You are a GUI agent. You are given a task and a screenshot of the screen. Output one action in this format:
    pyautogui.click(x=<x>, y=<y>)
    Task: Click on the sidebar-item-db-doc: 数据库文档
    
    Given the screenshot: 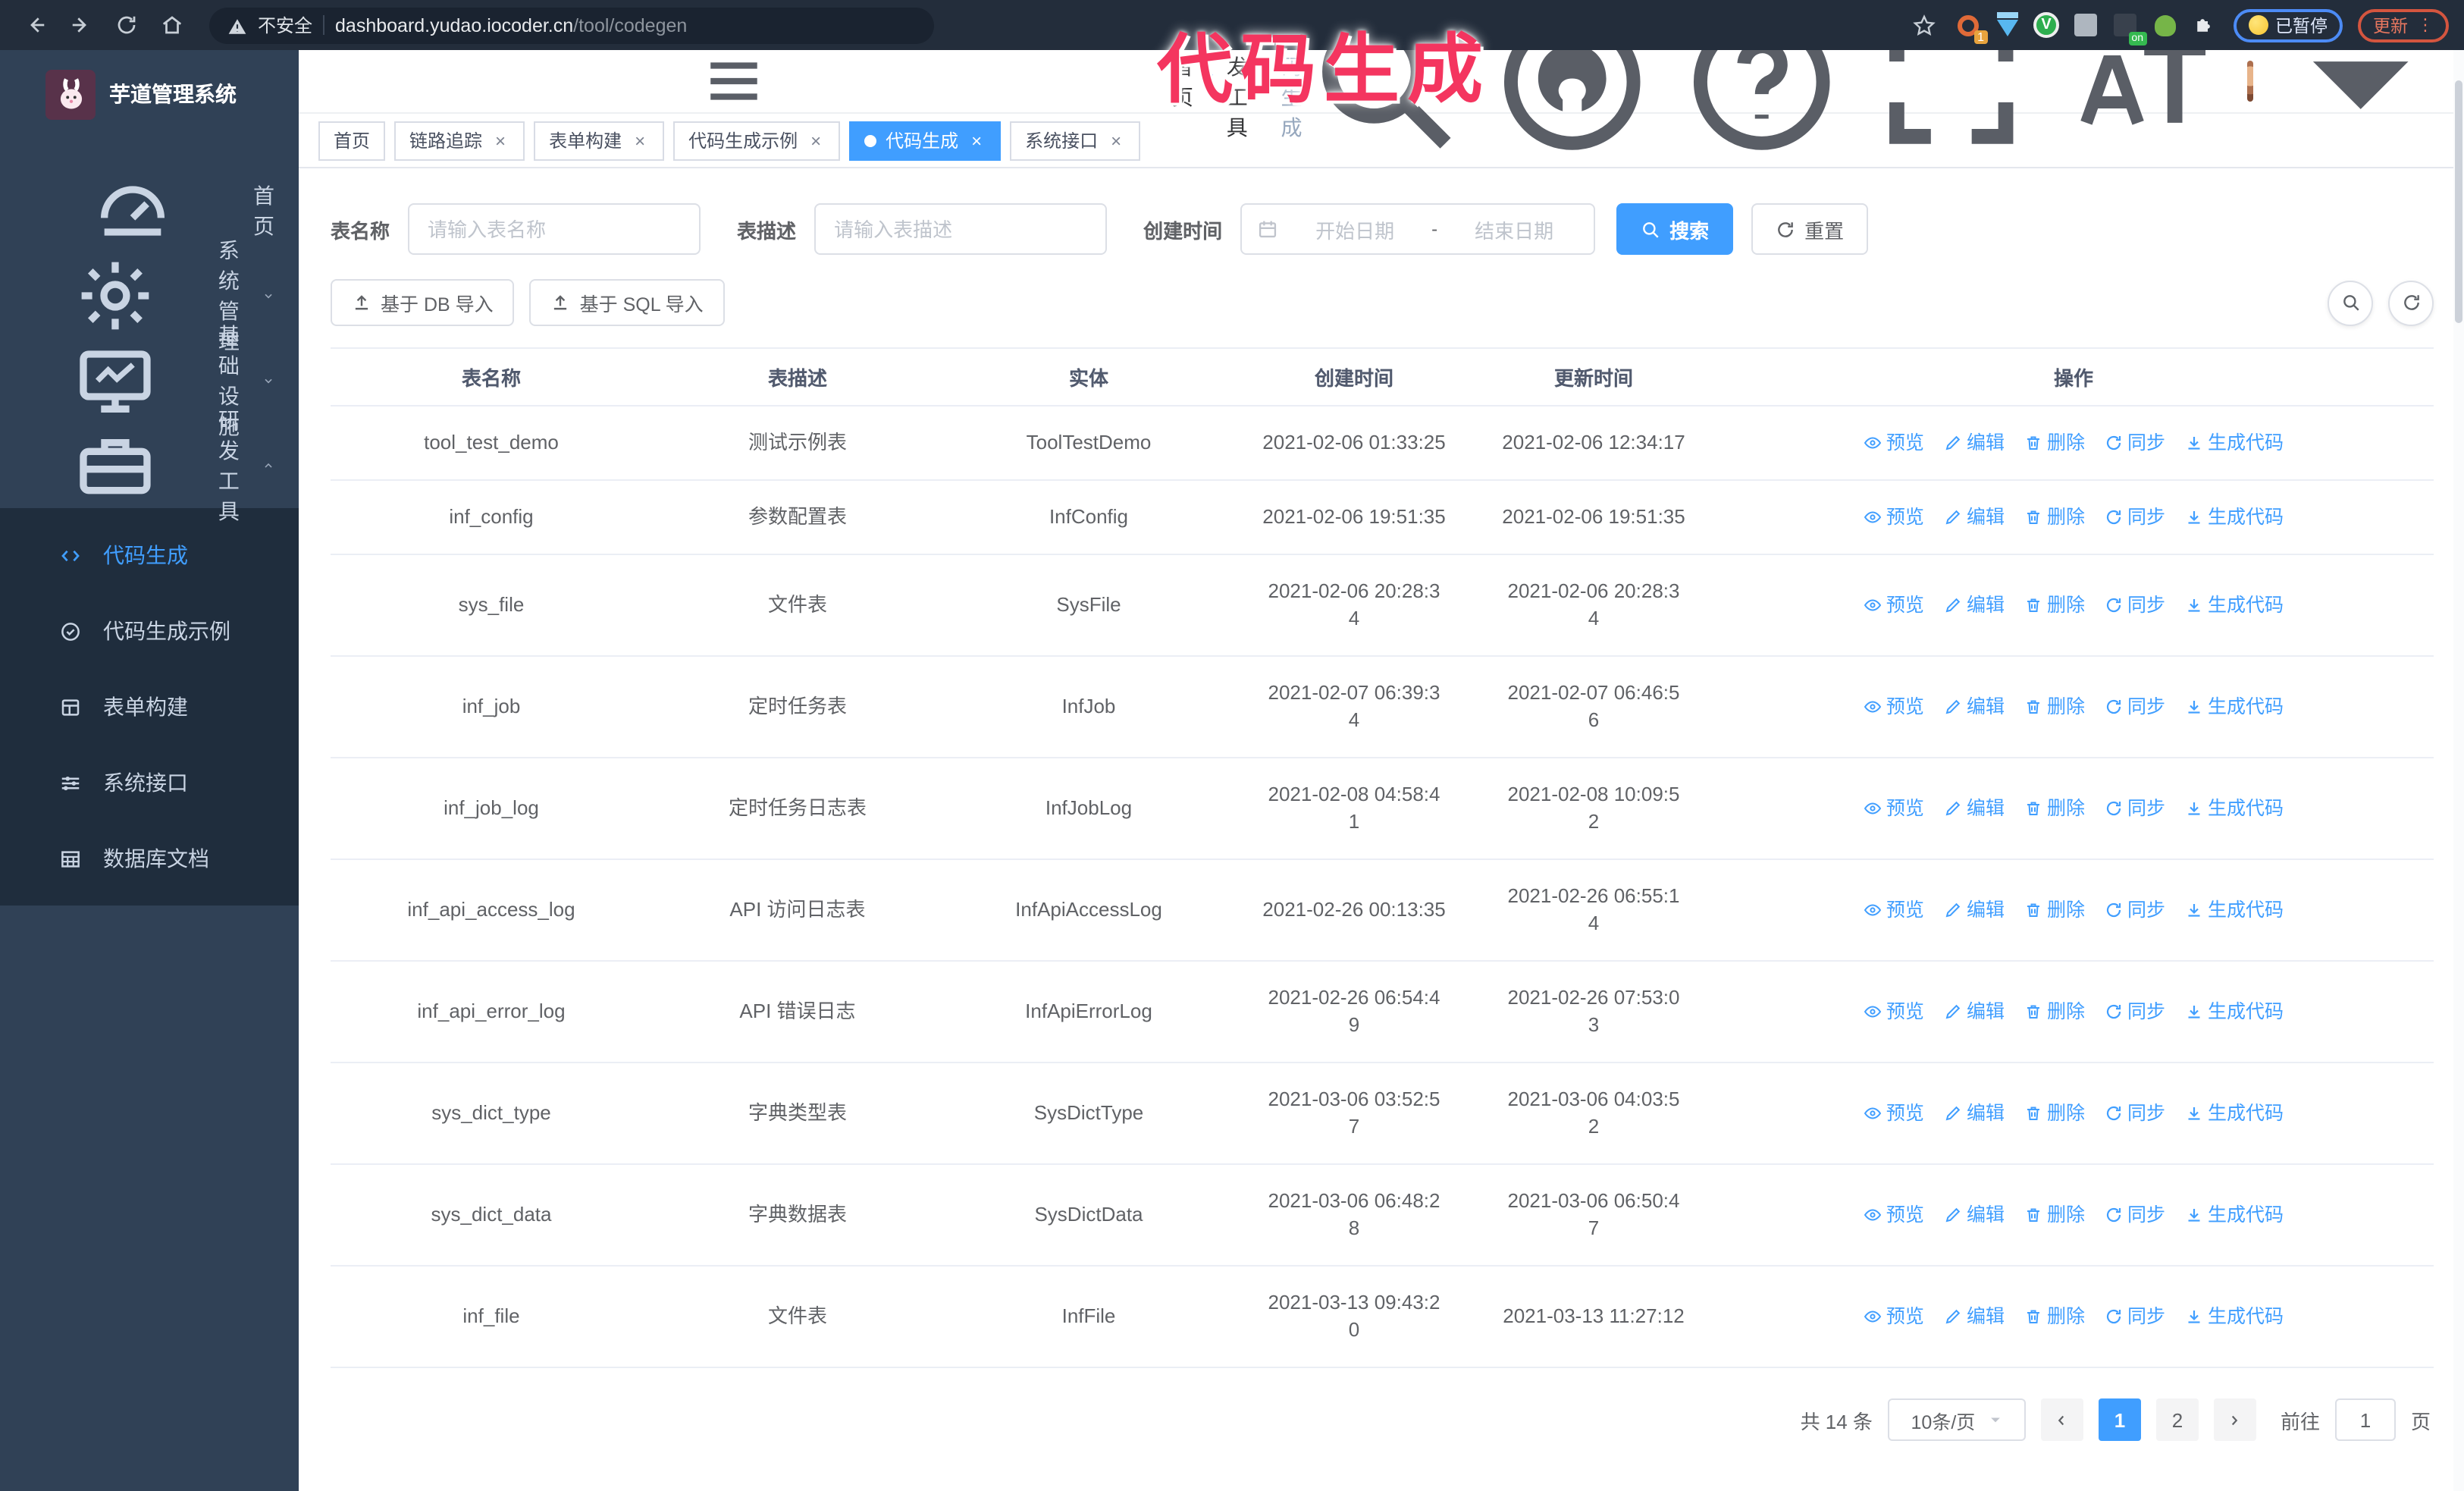 What is the action you would take?
    pyautogui.click(x=150, y=858)
    